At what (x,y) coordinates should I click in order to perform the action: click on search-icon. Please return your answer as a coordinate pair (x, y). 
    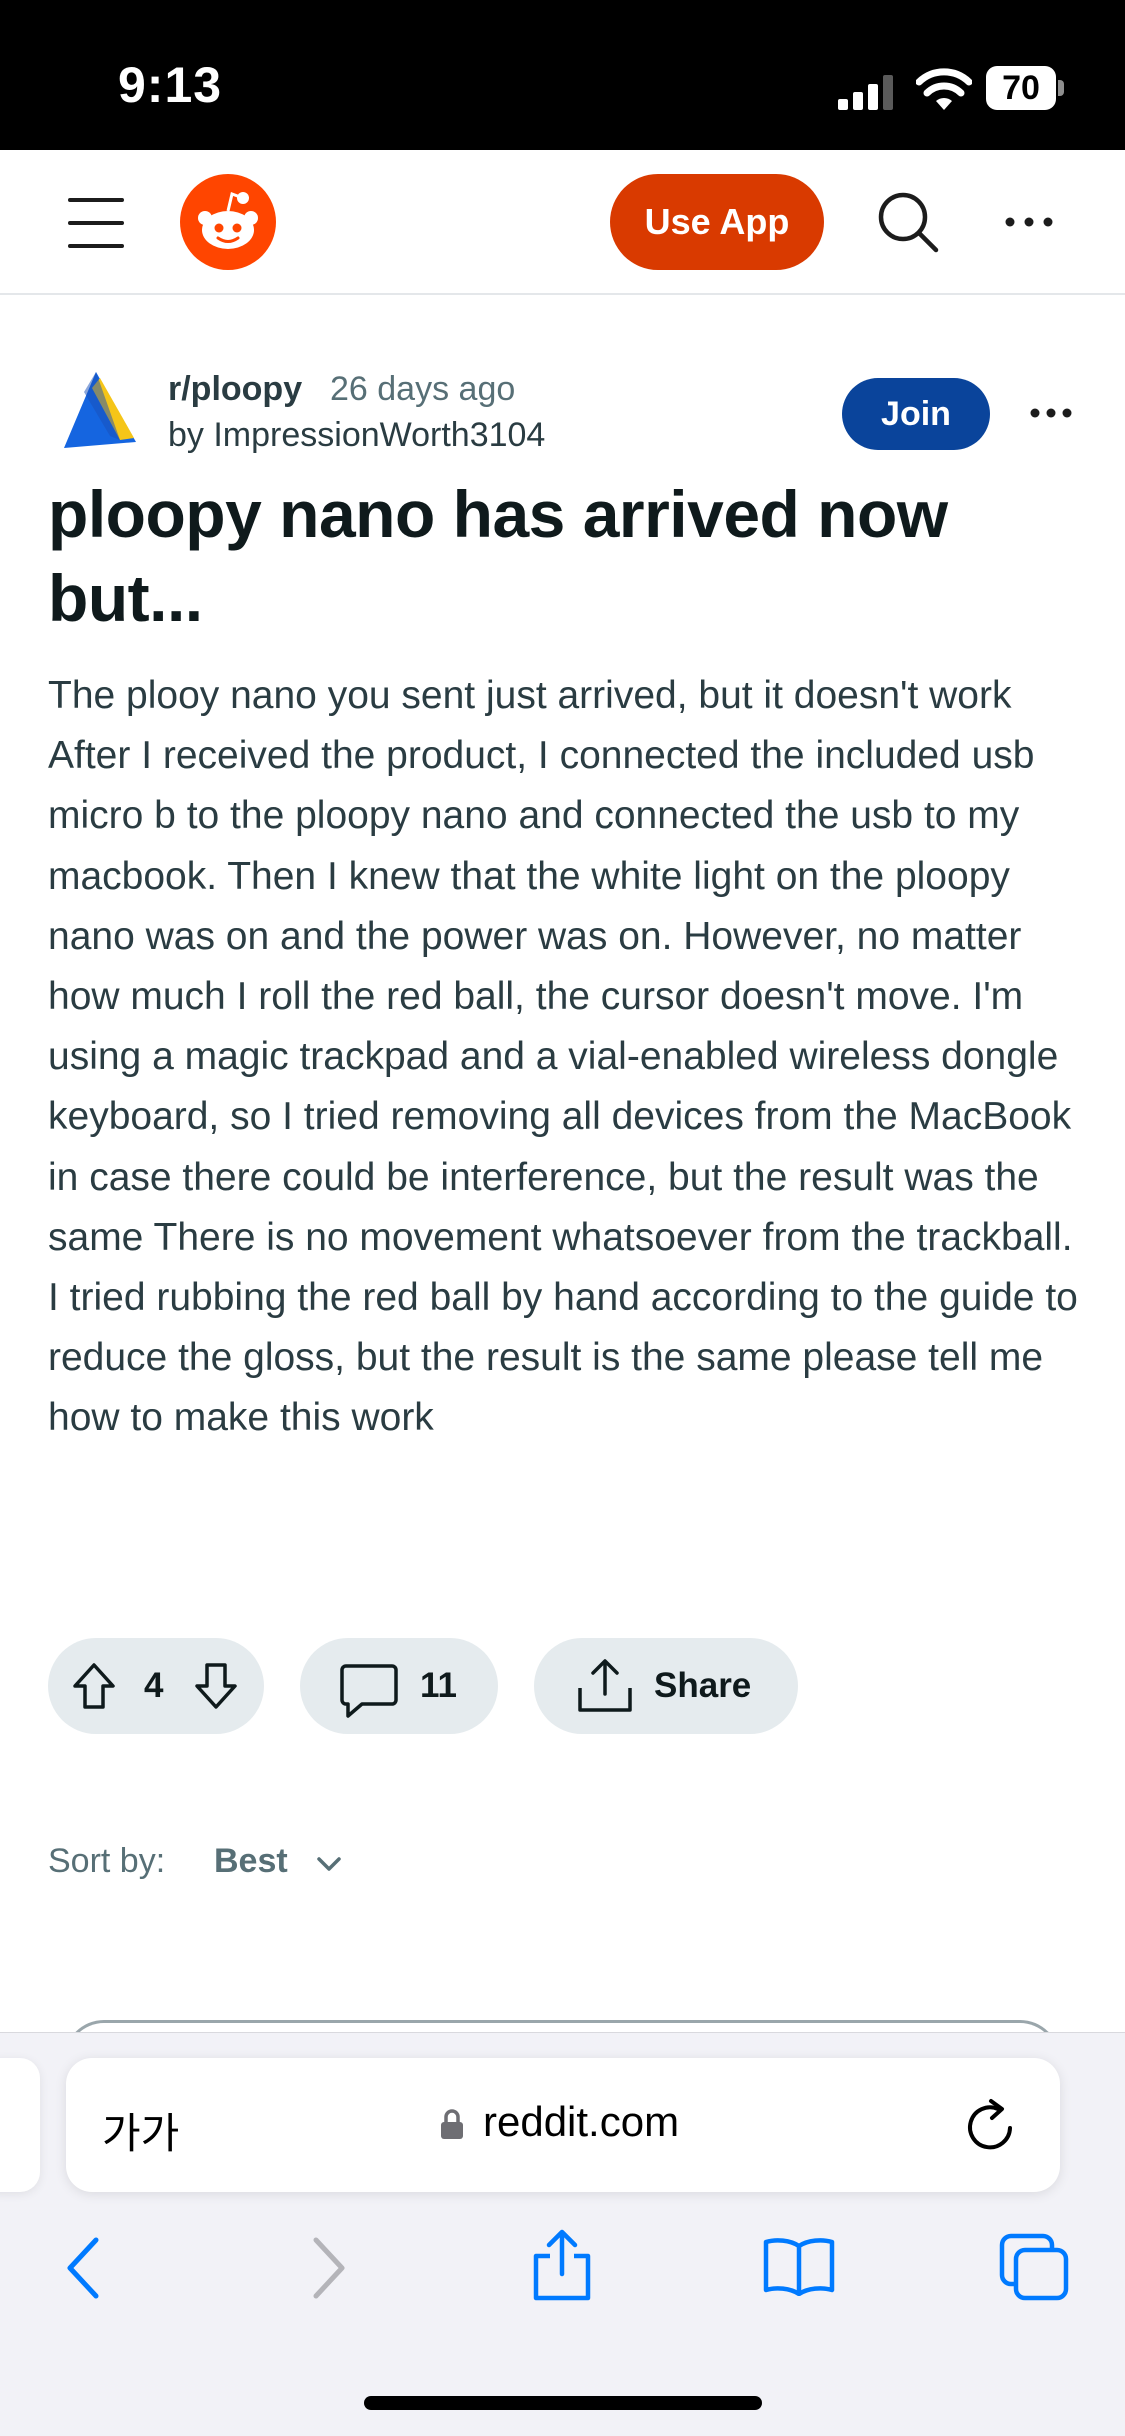
    Looking at the image, I should click on (908, 222).